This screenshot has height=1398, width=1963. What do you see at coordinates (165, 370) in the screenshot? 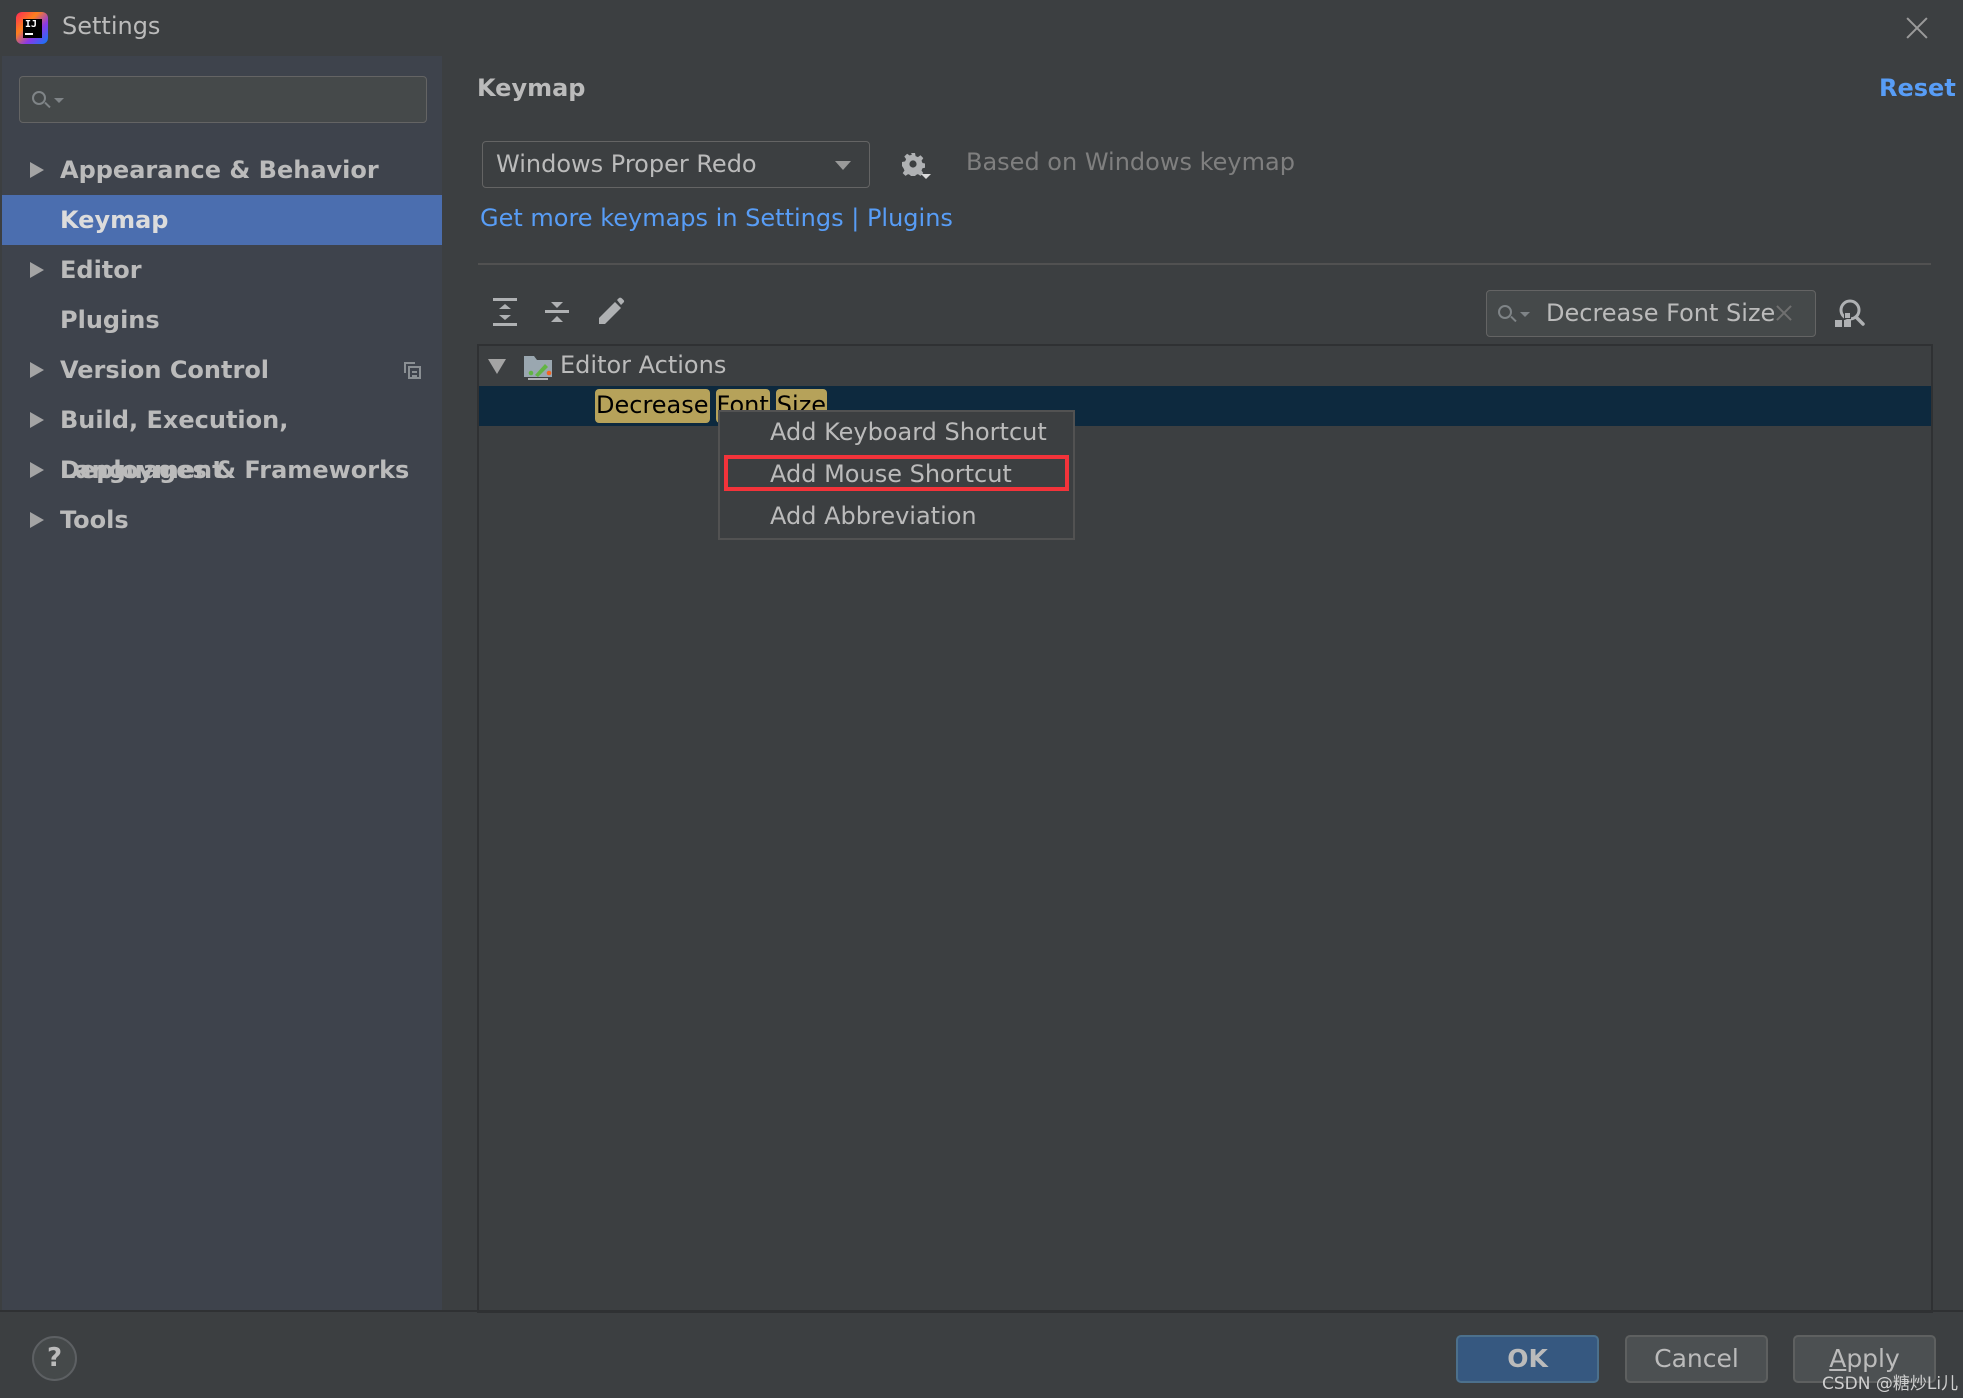
I see `sidebar-item-label: Version Control` at bounding box center [165, 370].